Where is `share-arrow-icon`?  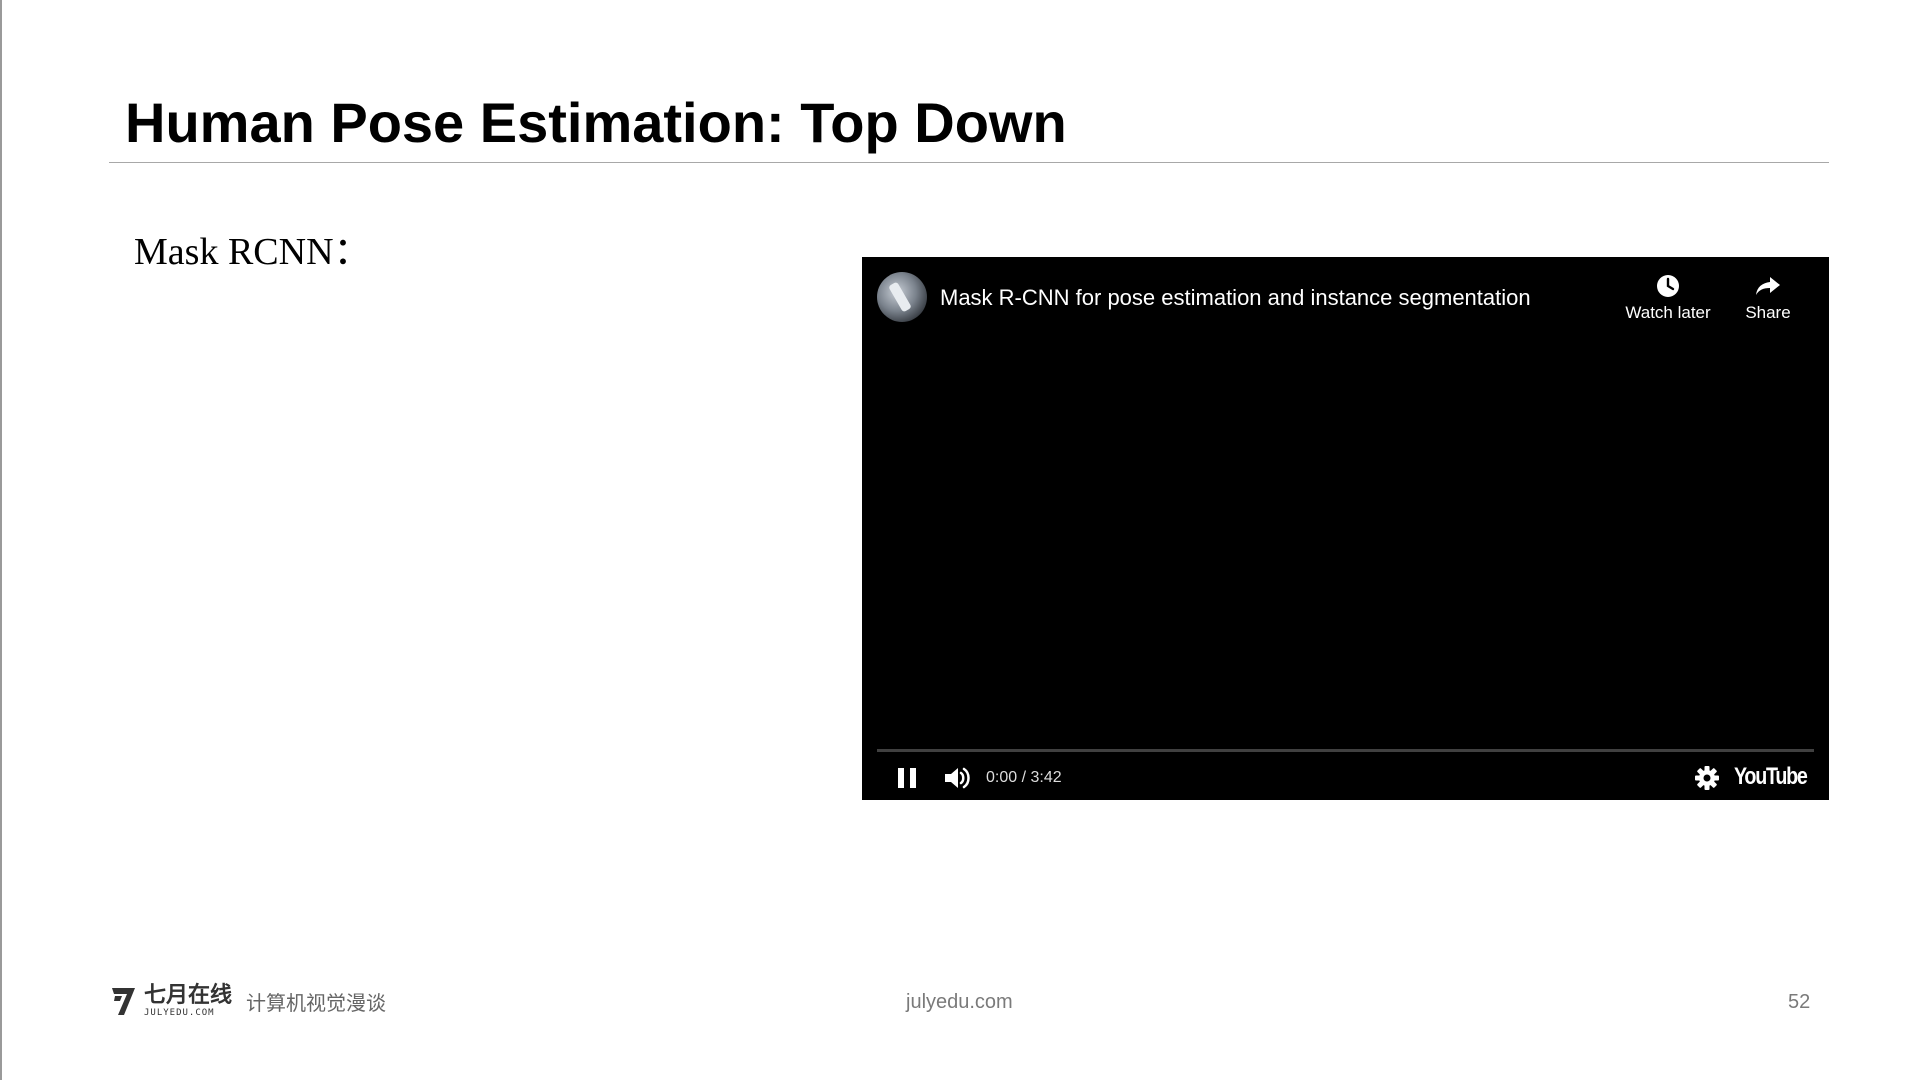 share-arrow-icon is located at coordinates (1768, 286).